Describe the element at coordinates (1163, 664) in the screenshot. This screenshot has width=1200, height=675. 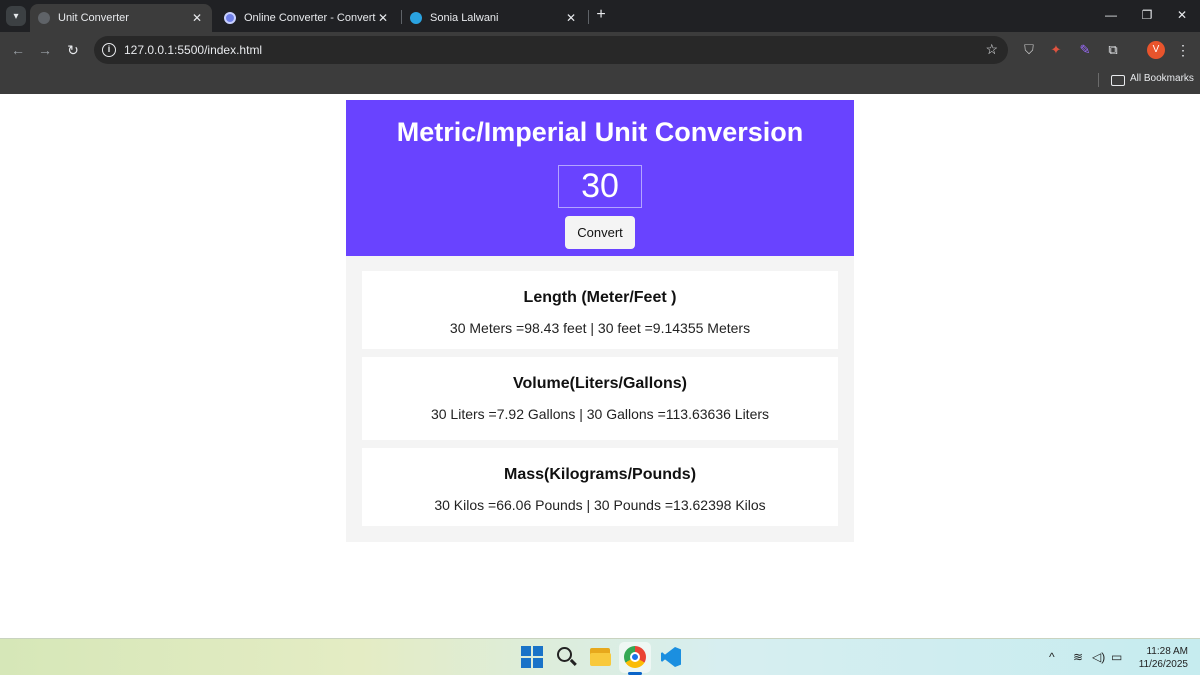
I see `clock-date: 11/26/2025` at that location.